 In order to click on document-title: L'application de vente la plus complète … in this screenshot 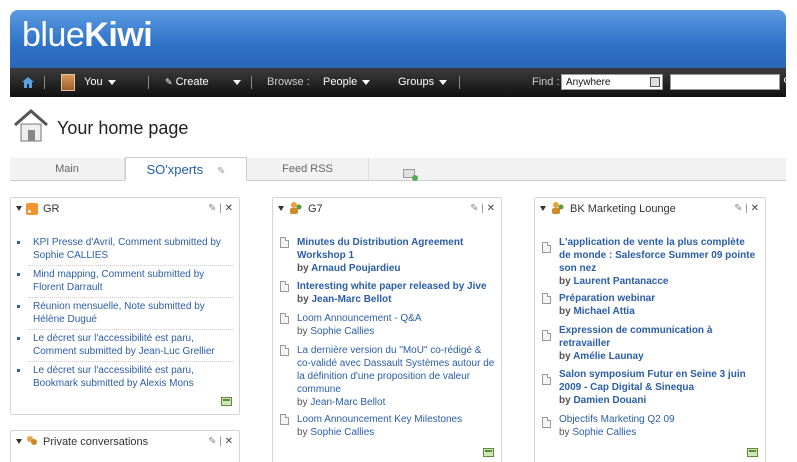, I will do `click(659, 255)`.